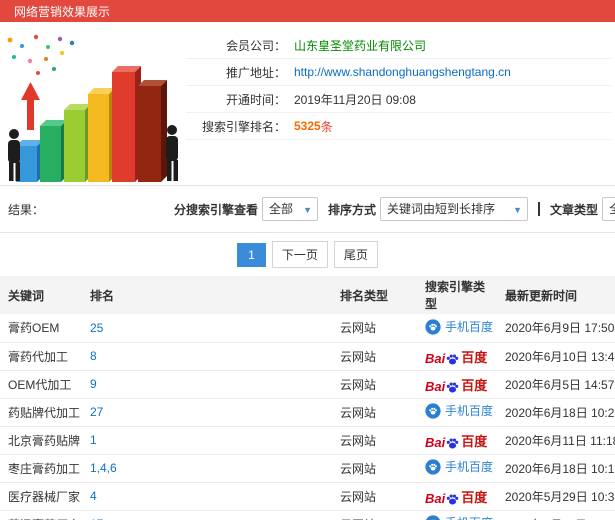 The height and width of the screenshot is (520, 615). Describe the element at coordinates (556, 328) in the screenshot. I see `updated-cell: 2020年6月9日 17:50` at that location.